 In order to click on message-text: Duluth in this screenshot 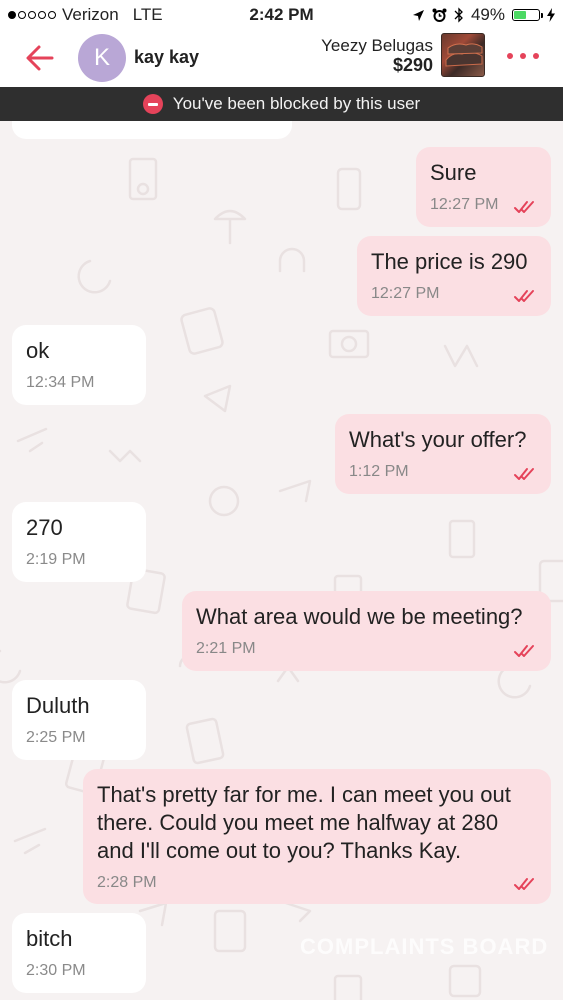, I will do `click(58, 705)`.